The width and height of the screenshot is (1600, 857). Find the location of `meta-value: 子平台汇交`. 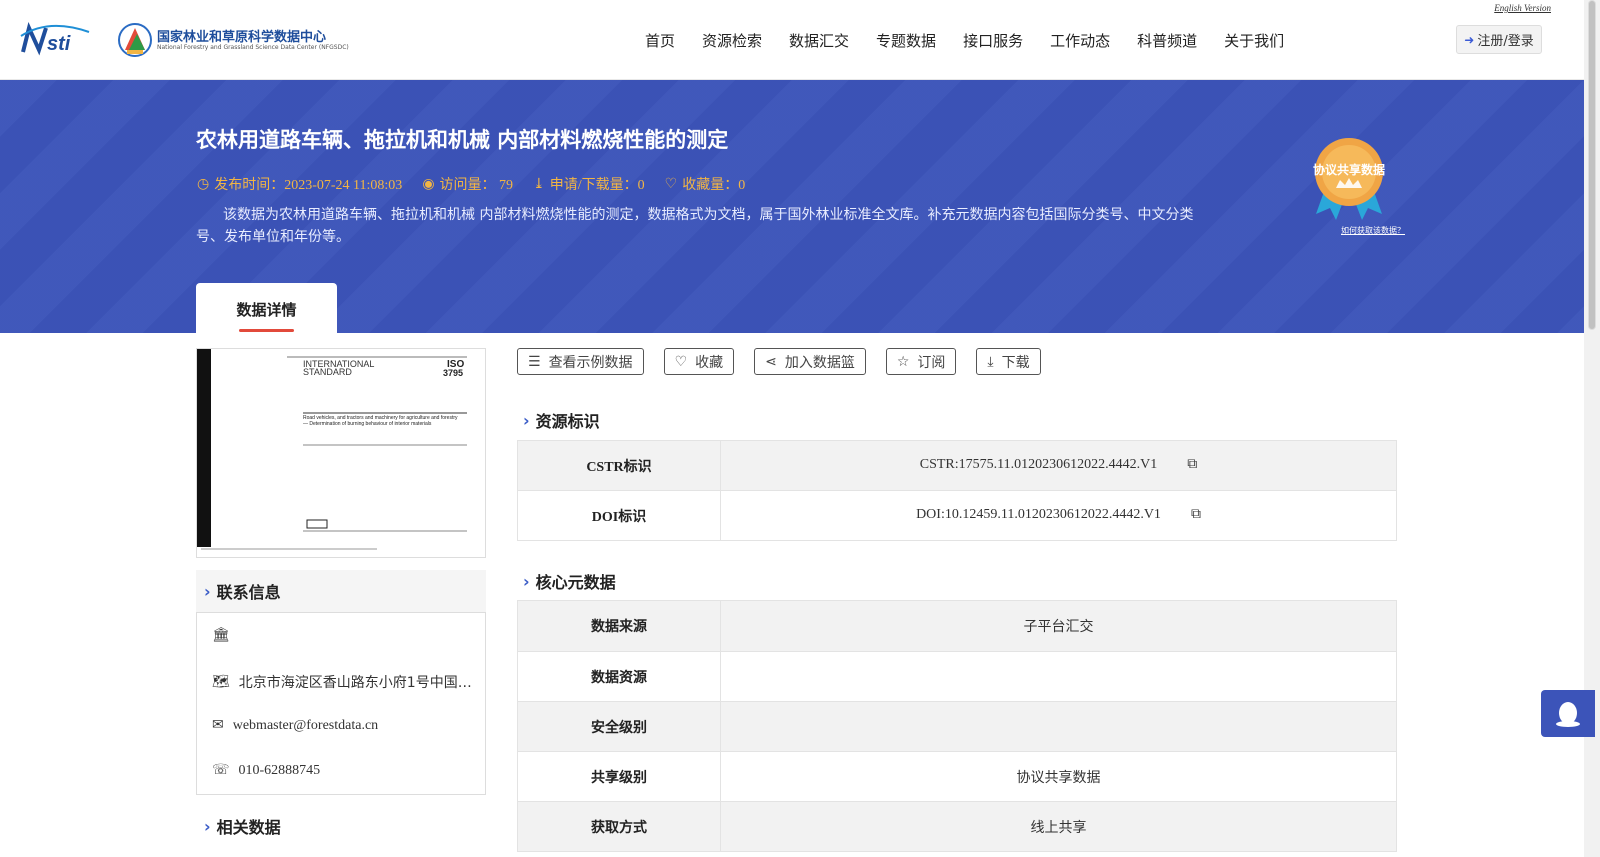

meta-value: 子平台汇交 is located at coordinates (1058, 626).